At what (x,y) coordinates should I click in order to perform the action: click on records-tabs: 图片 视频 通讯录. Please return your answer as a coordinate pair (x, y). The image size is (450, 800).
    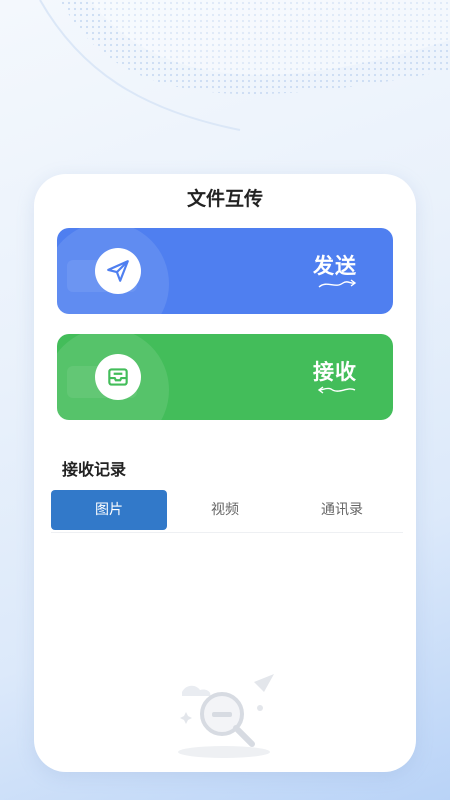
    Looking at the image, I should click on (227, 511).